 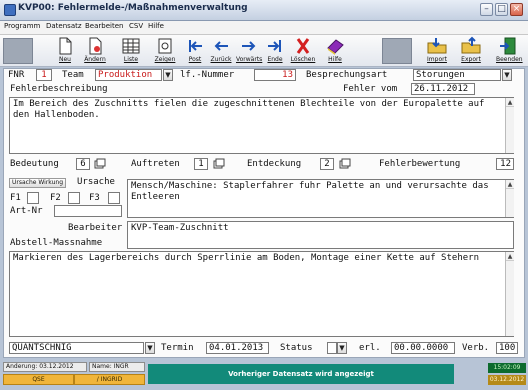 I want to click on import-folder-icon, so click(x=437, y=46).